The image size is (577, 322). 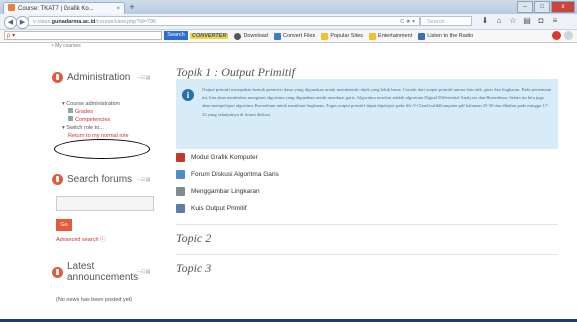 I want to click on nav-icons: ⬇ ⌂ ☆ ▤ ◘ ≡, so click(x=520, y=20).